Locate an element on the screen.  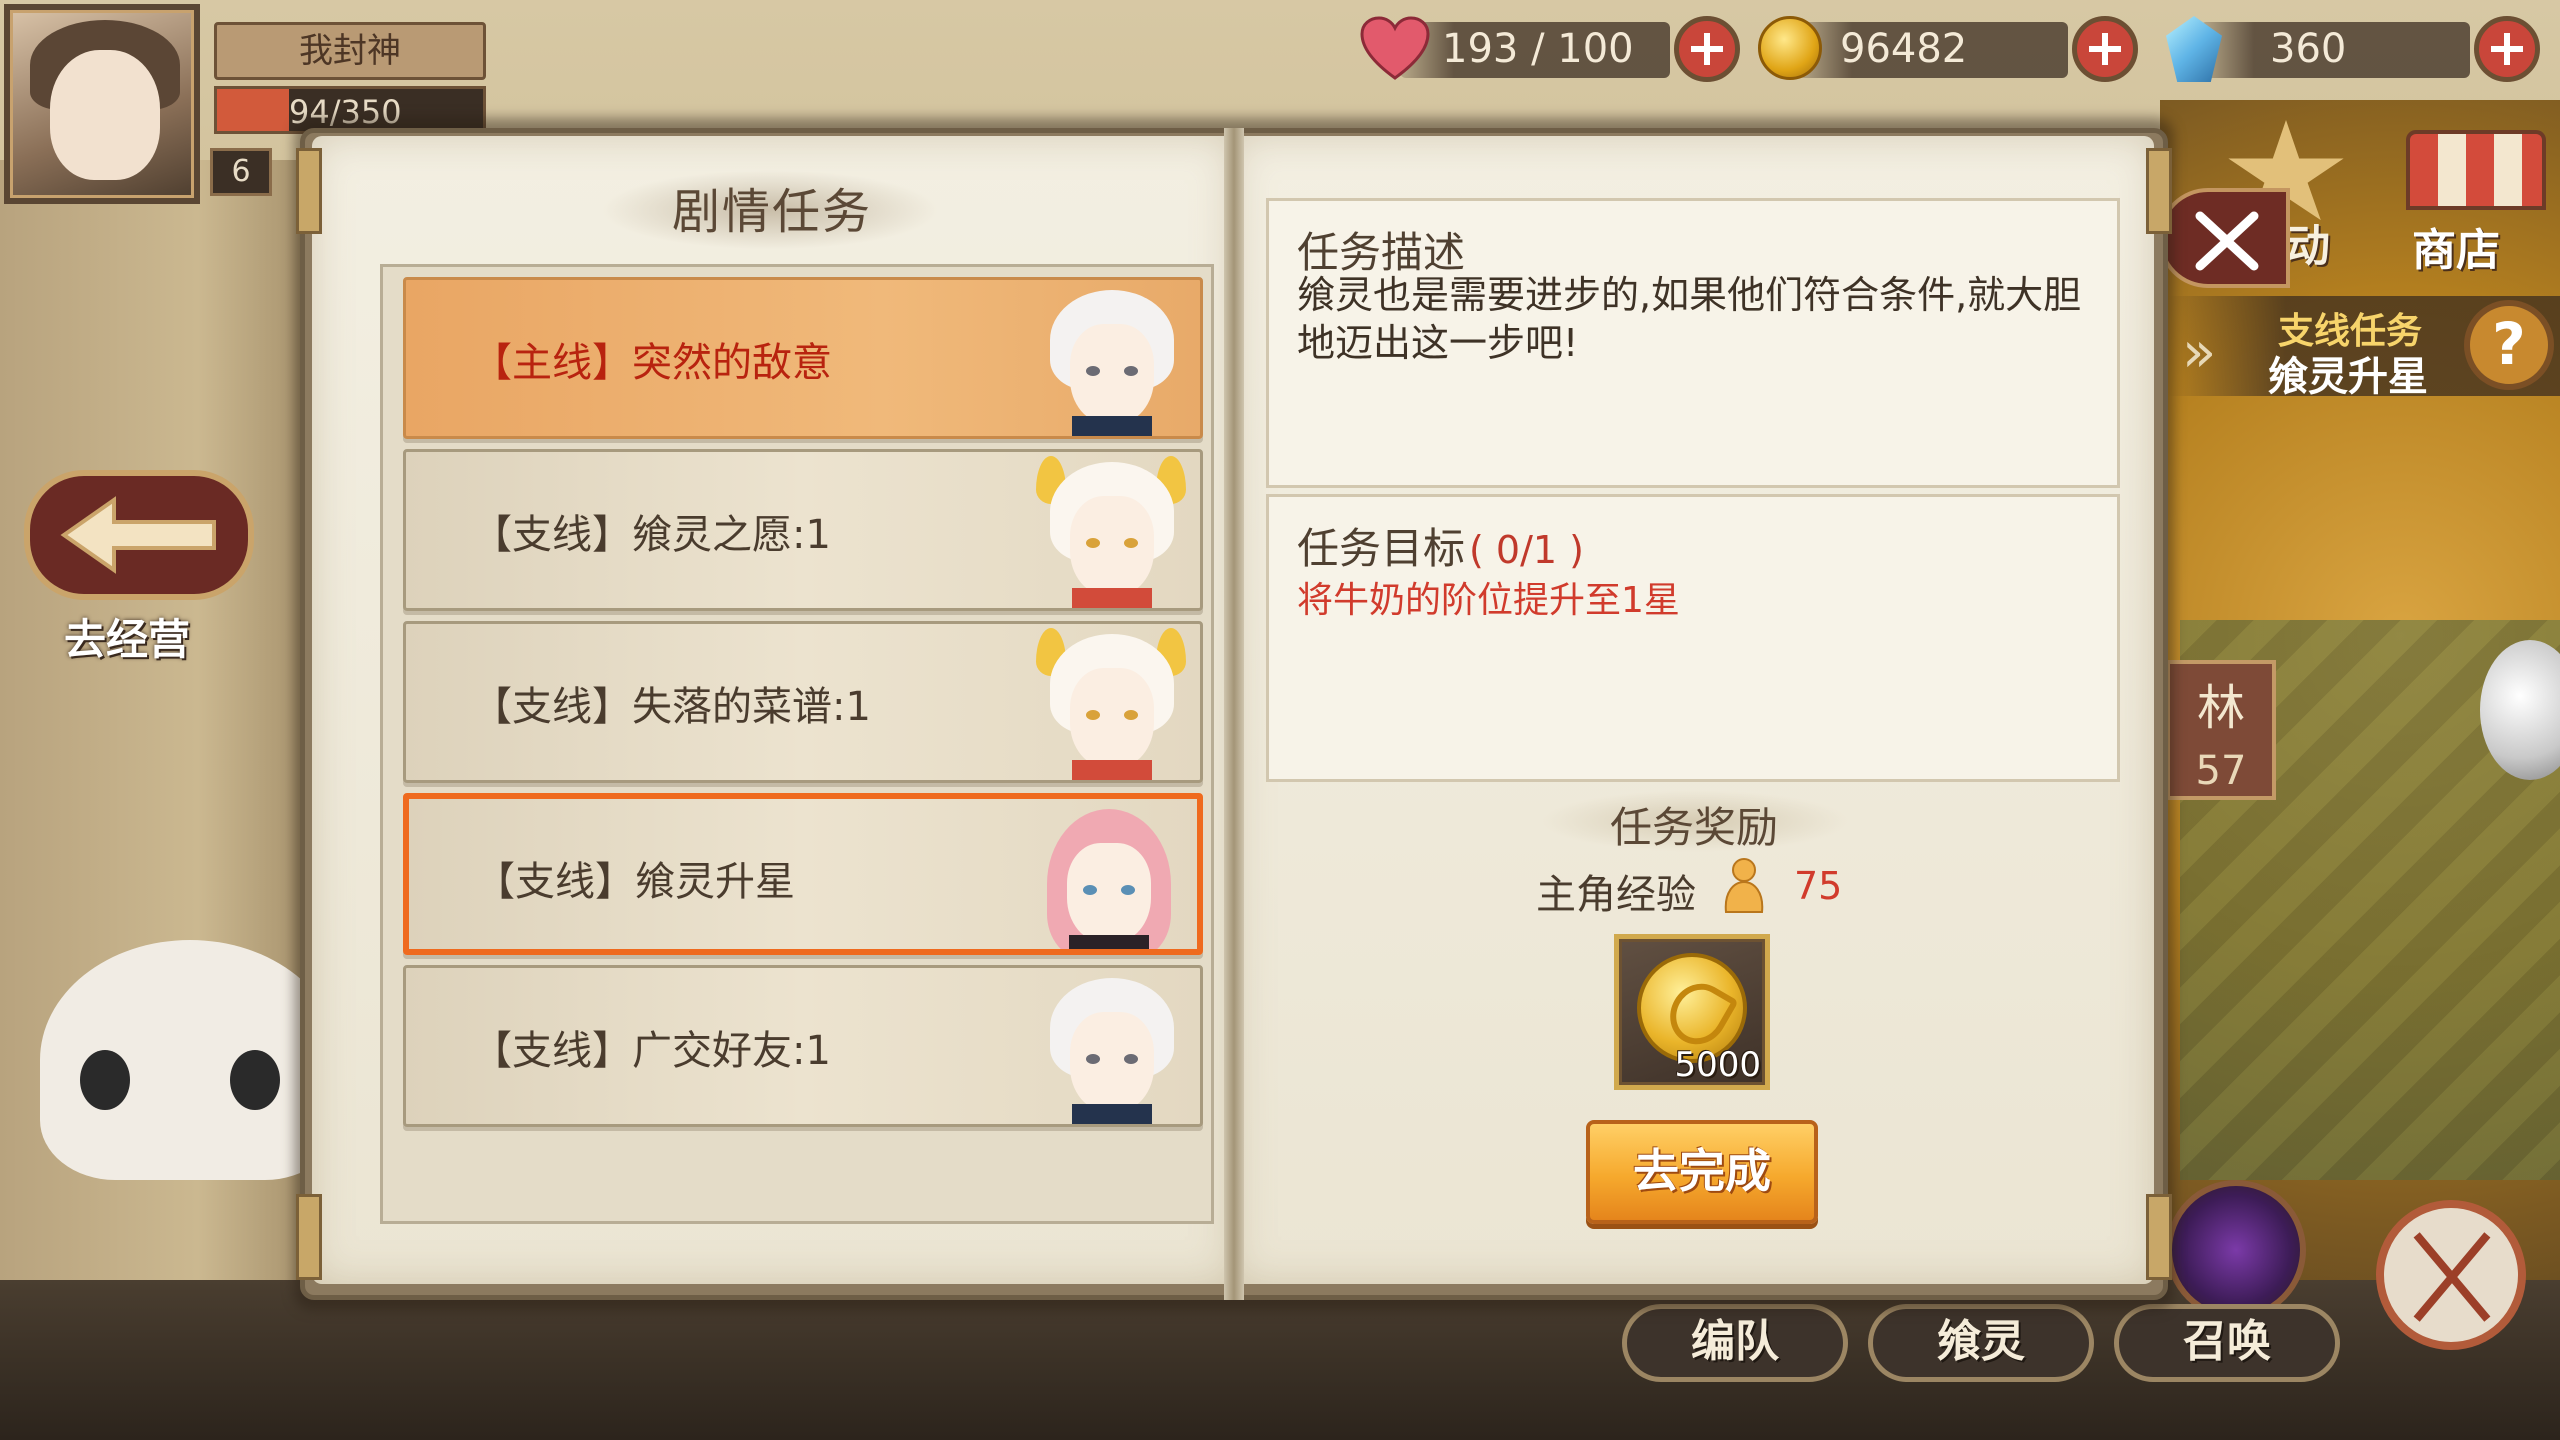
gem-resource: 360 is located at coordinates (2350, 50).